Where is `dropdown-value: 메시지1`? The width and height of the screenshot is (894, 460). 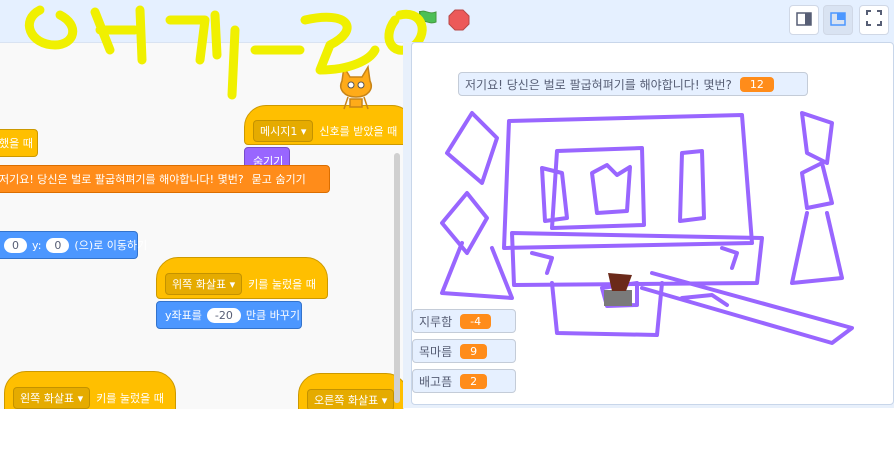 dropdown-value: 메시지1 is located at coordinates (279, 131).